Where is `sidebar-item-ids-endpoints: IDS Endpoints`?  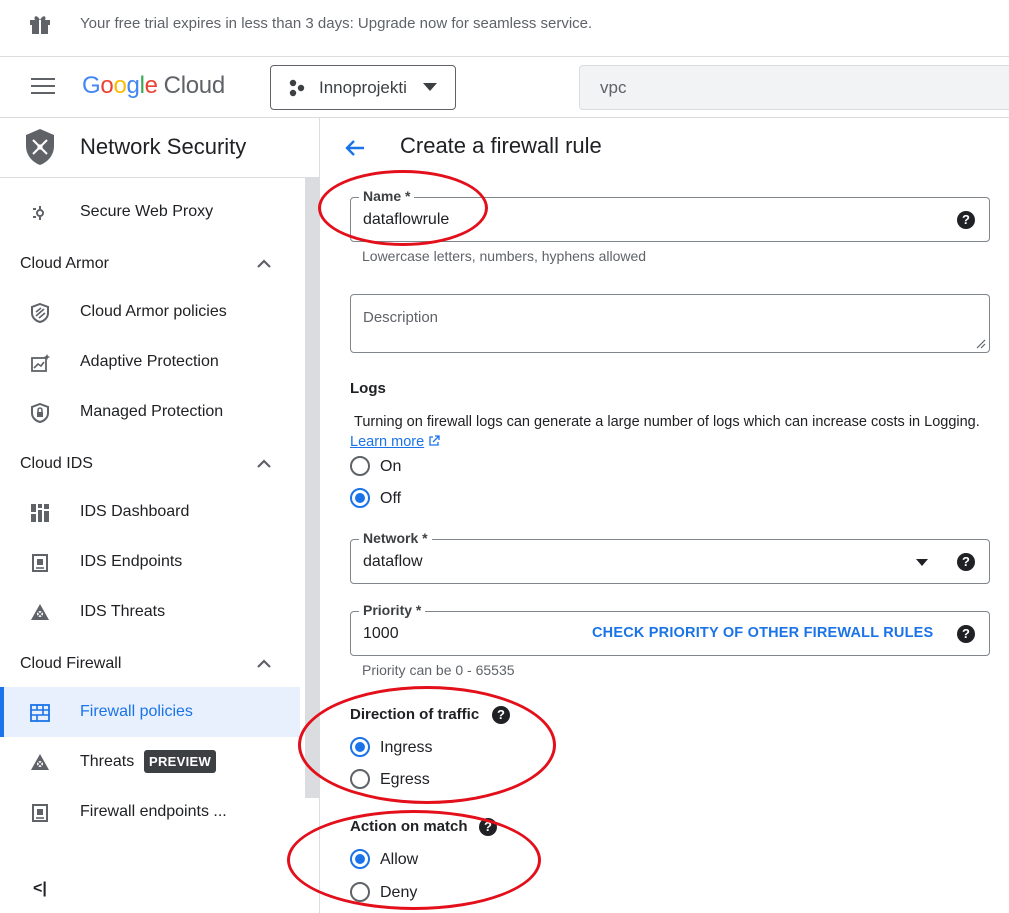 sidebar-item-ids-endpoints: IDS Endpoints is located at coordinates (150, 562).